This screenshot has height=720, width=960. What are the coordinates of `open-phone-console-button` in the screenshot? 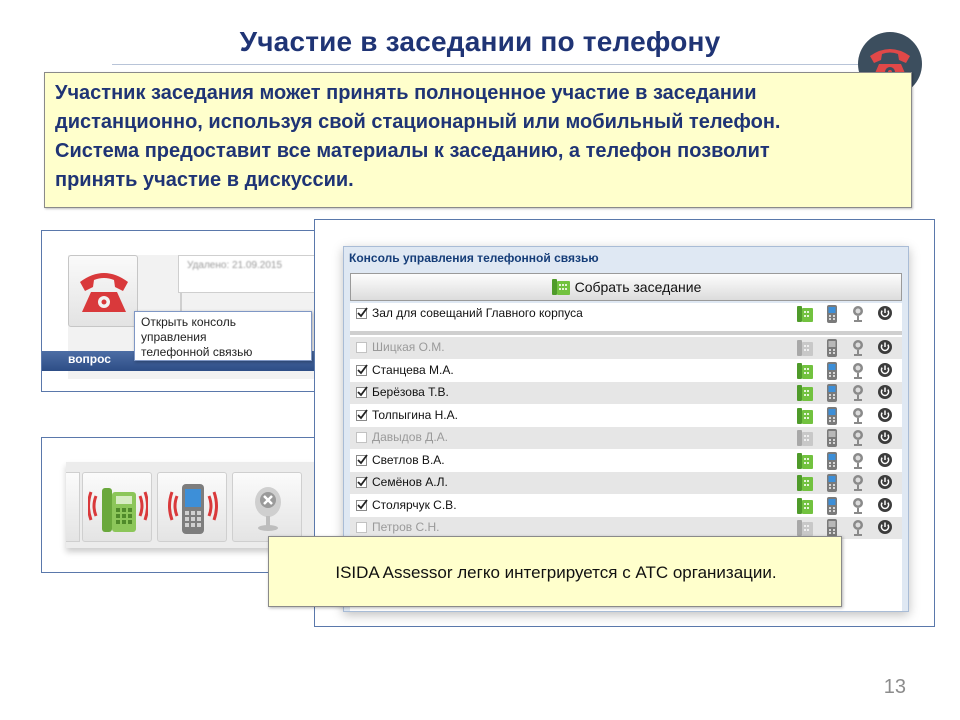 It's located at (103, 291).